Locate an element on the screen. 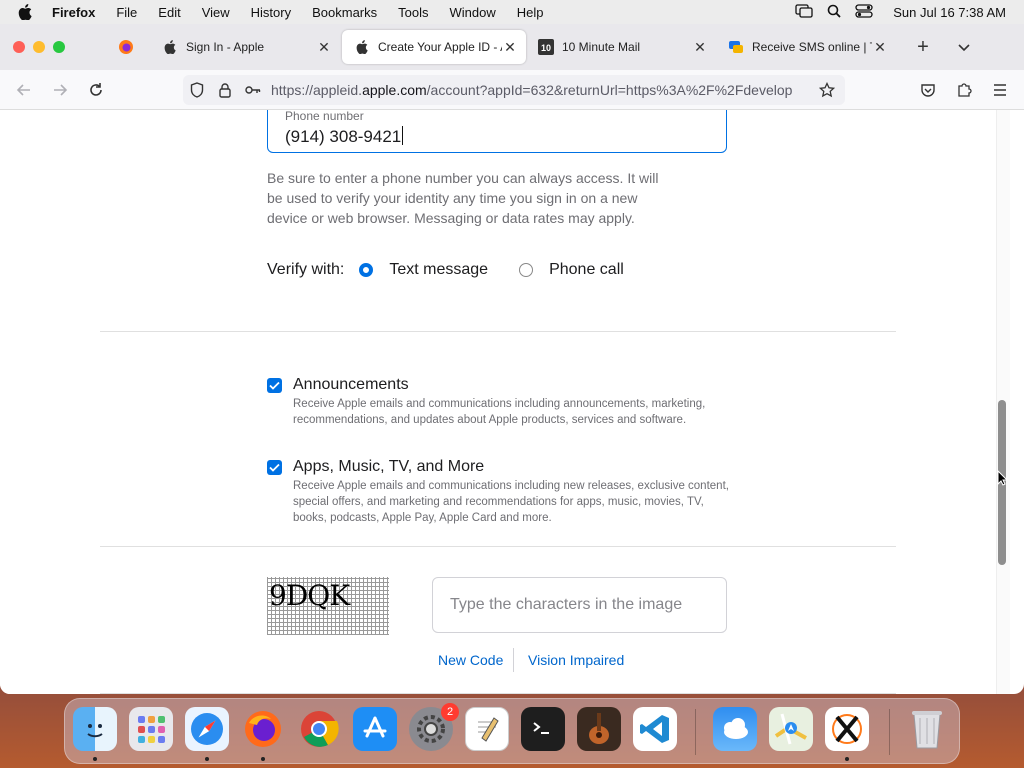 The image size is (1024, 768). forward-arrow-icon is located at coordinates (60, 90).